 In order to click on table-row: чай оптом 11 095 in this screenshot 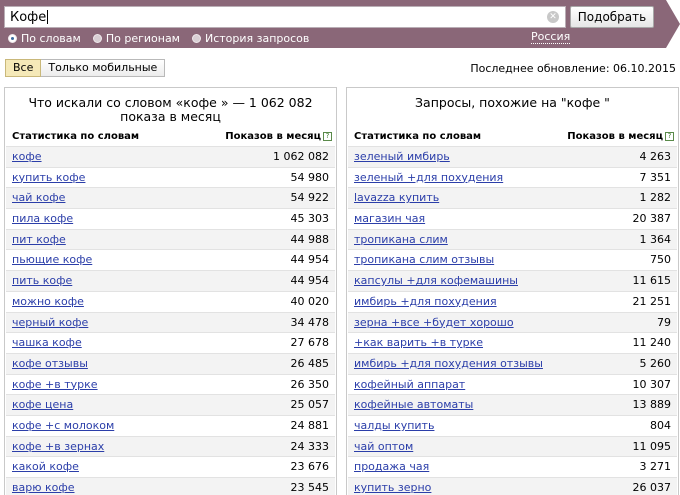, I will do `click(512, 446)`.